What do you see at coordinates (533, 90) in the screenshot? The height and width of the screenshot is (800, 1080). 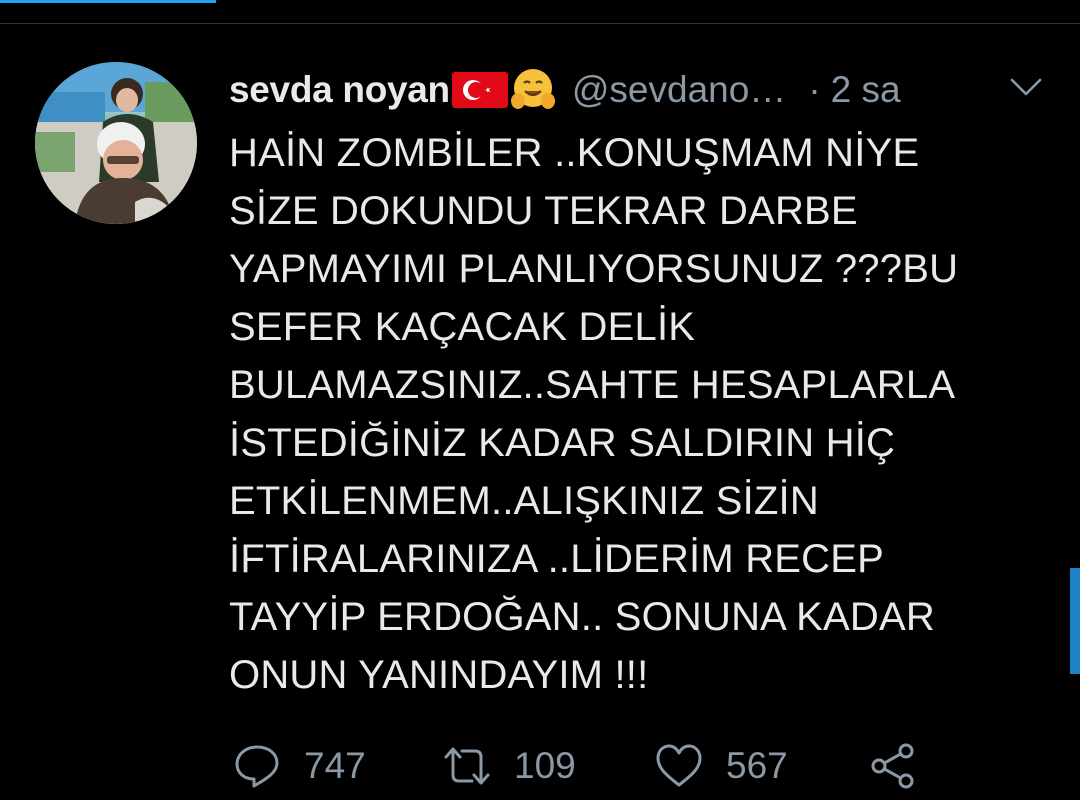 I see `hugging-face-icon` at bounding box center [533, 90].